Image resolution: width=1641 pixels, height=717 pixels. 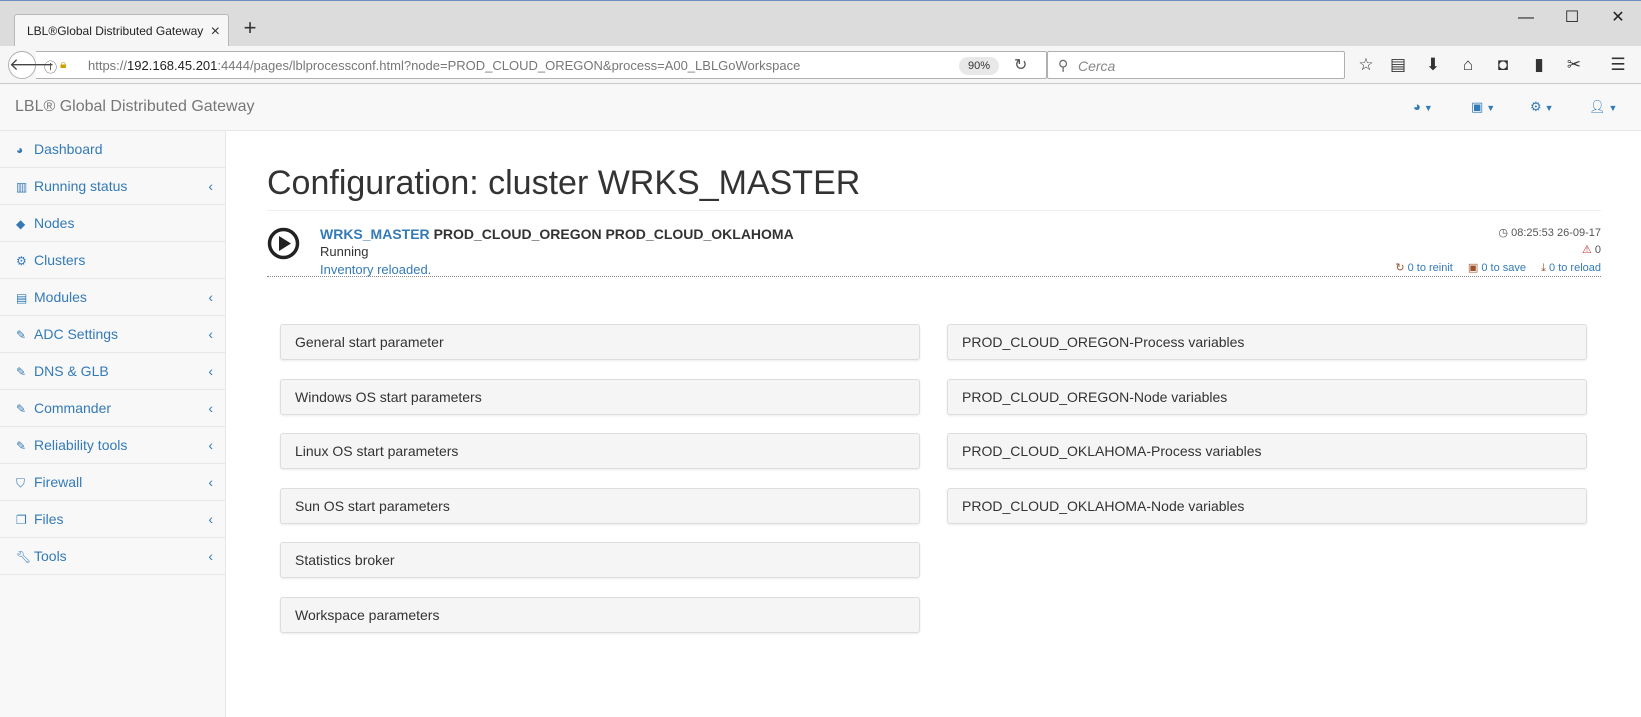 What do you see at coordinates (112, 186) in the screenshot?
I see `sidebar-item-running-status: ▥ Running status ‹` at bounding box center [112, 186].